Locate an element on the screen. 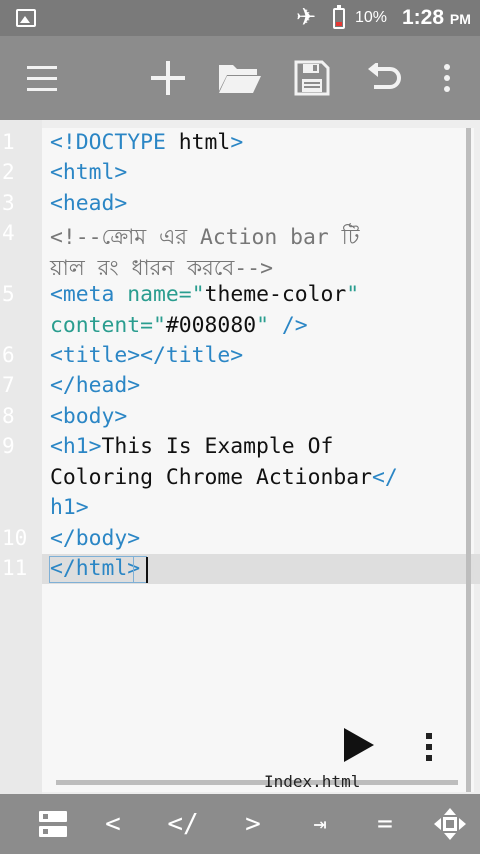 This screenshot has width=480, height=854. insert-close-tag-button: </ is located at coordinates (183, 824).